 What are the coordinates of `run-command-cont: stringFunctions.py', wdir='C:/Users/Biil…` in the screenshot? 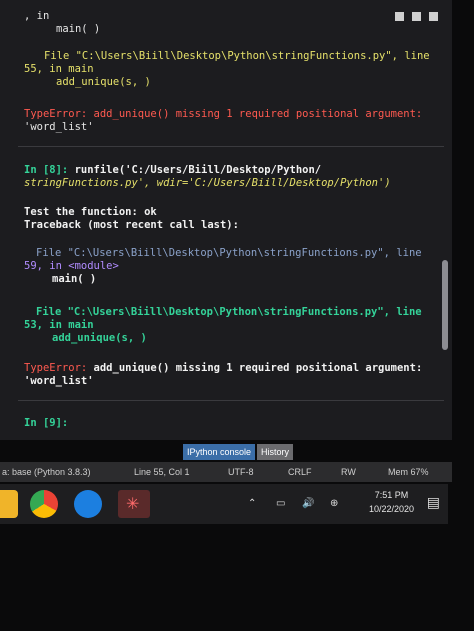 It's located at (207, 183).